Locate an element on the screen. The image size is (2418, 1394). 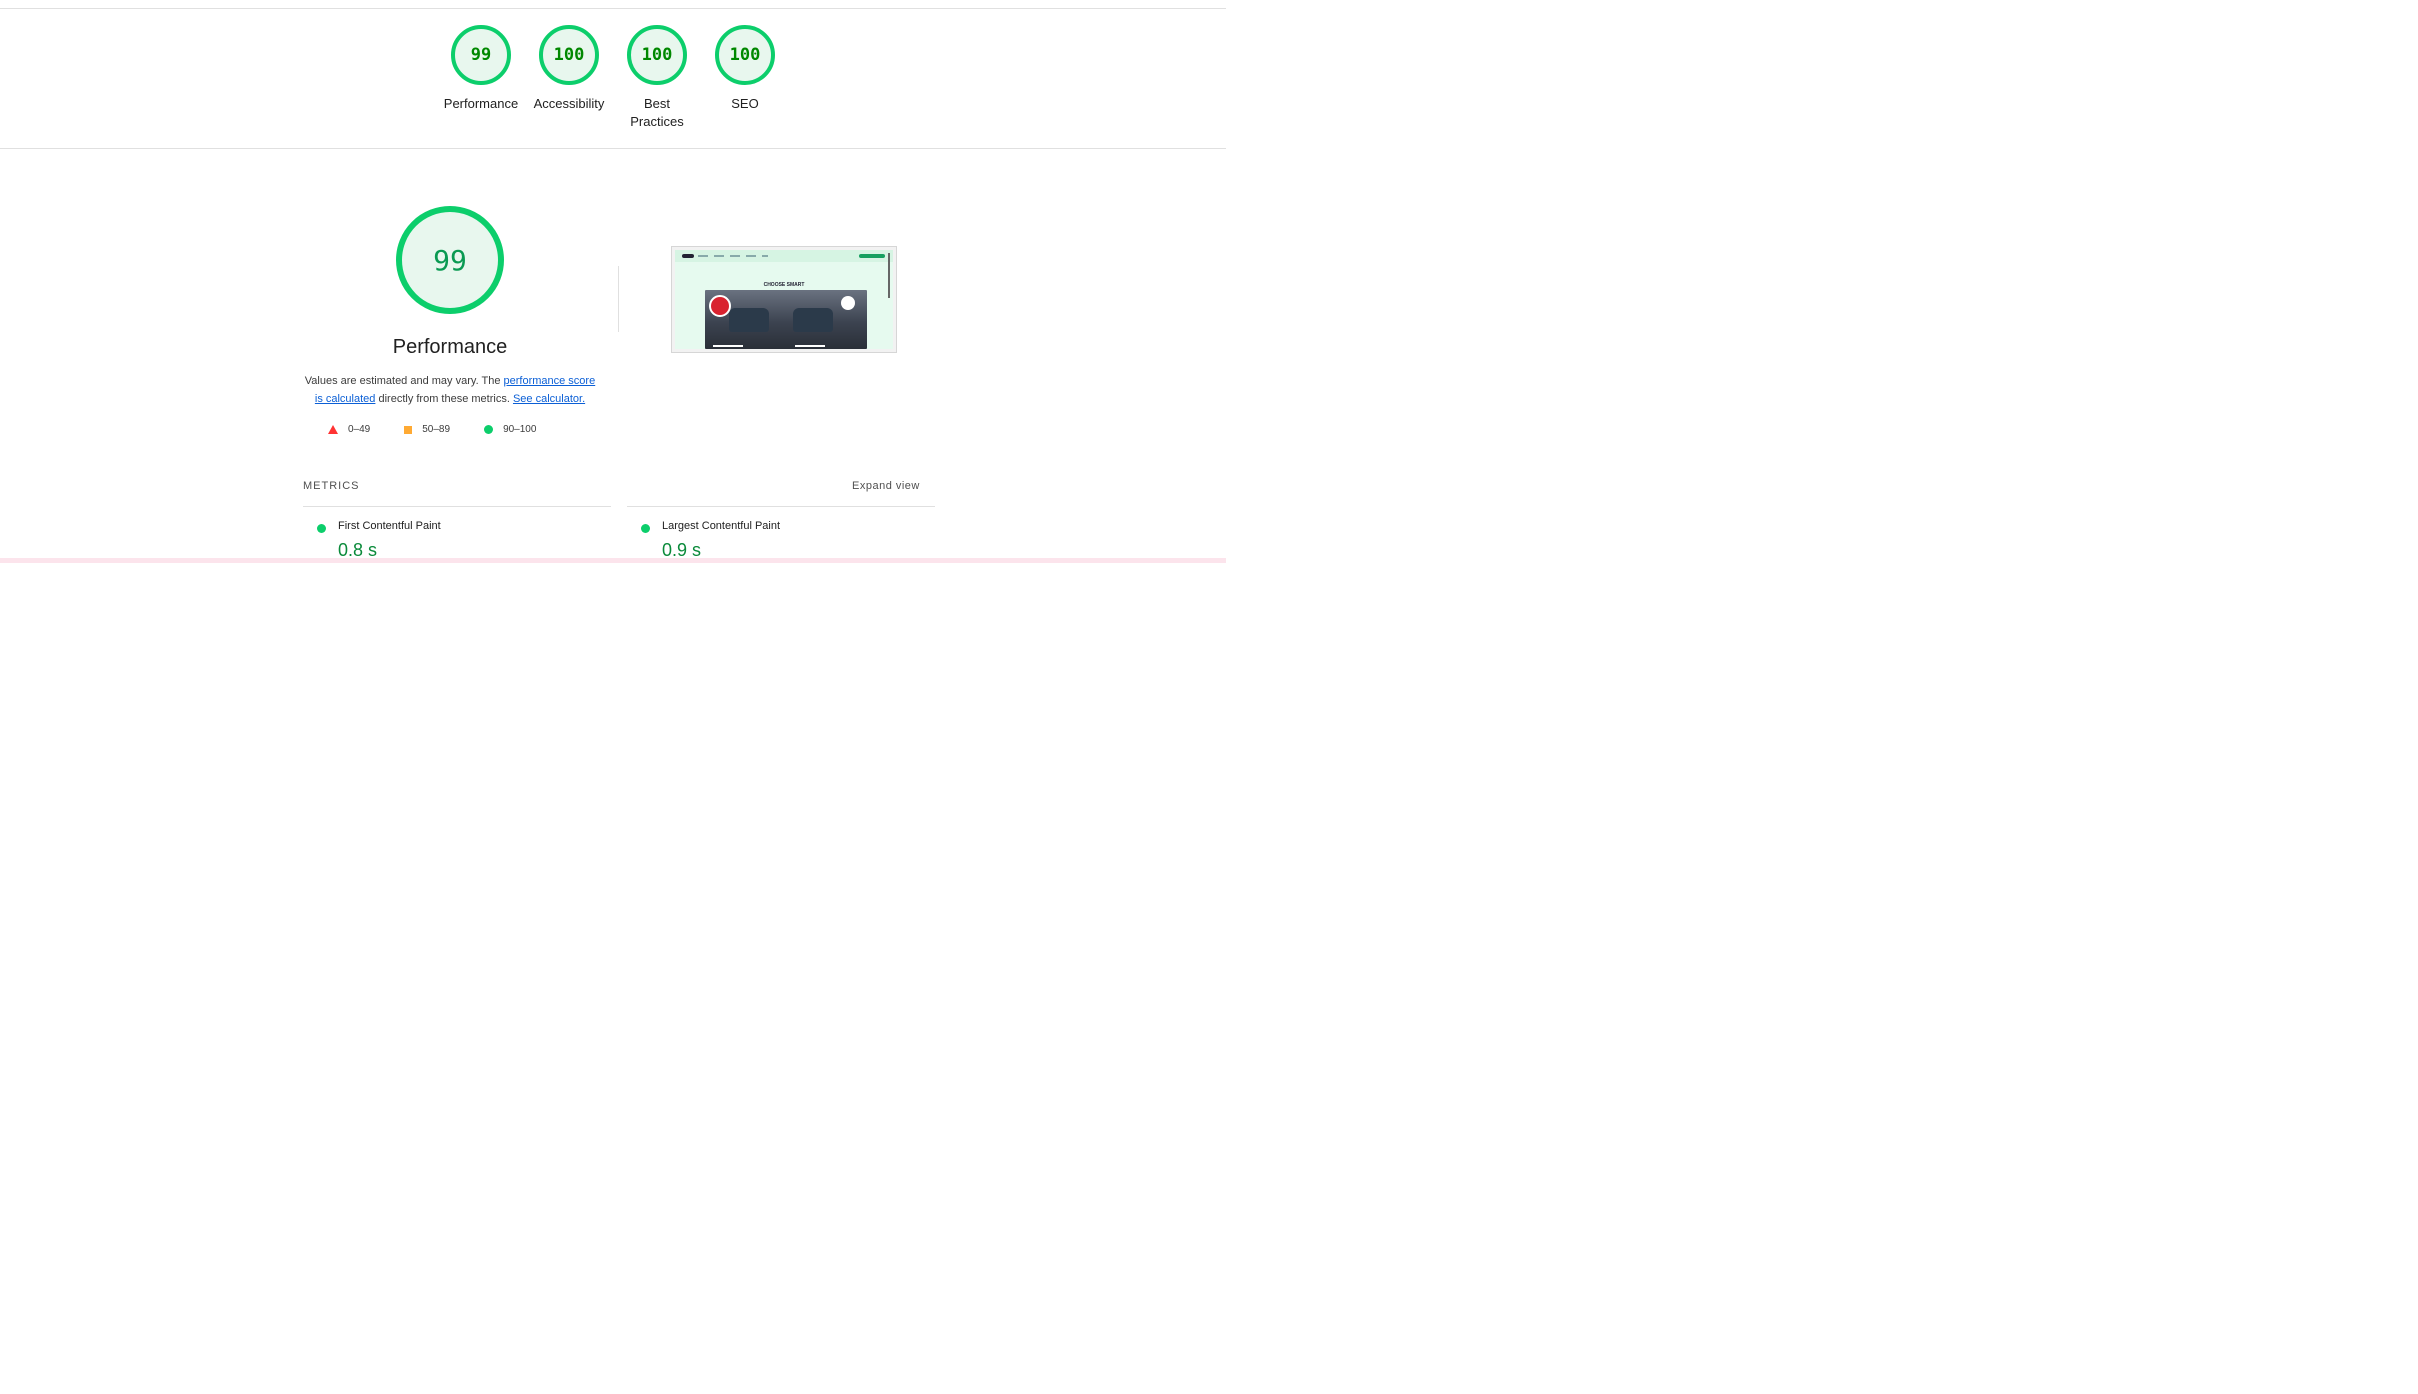
square-icon is located at coordinates (408, 429).